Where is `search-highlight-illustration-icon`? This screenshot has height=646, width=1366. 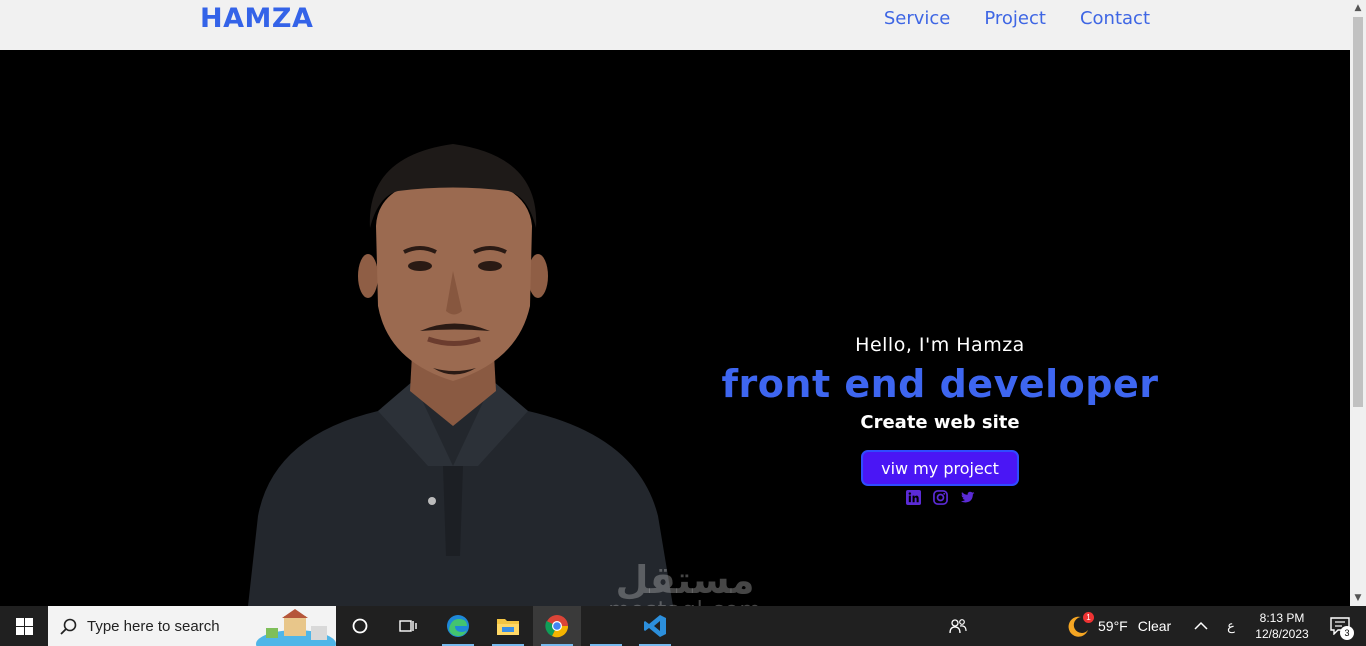 search-highlight-illustration-icon is located at coordinates (296, 627).